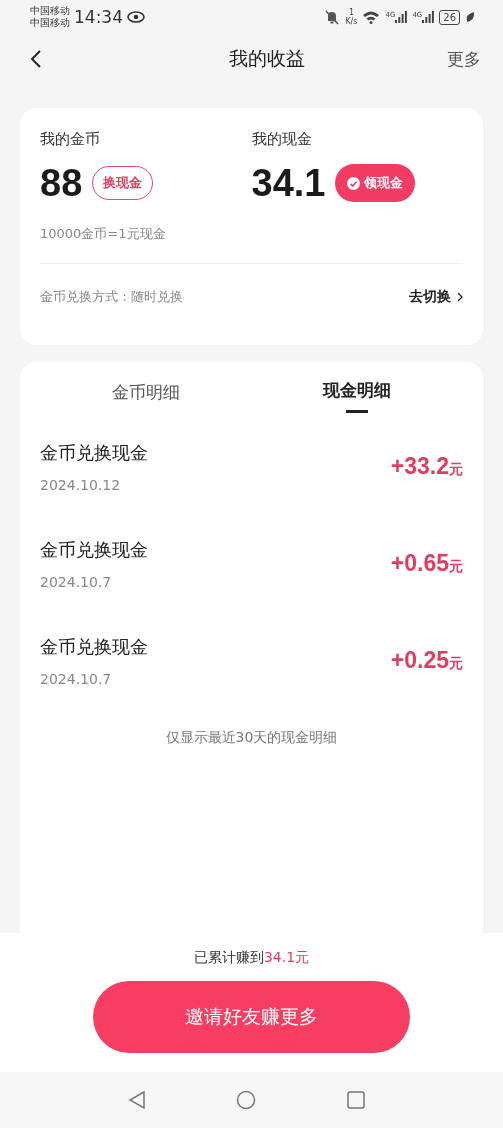 The width and height of the screenshot is (503, 1128). What do you see at coordinates (436, 297) in the screenshot?
I see `switch-link: 去切换` at bounding box center [436, 297].